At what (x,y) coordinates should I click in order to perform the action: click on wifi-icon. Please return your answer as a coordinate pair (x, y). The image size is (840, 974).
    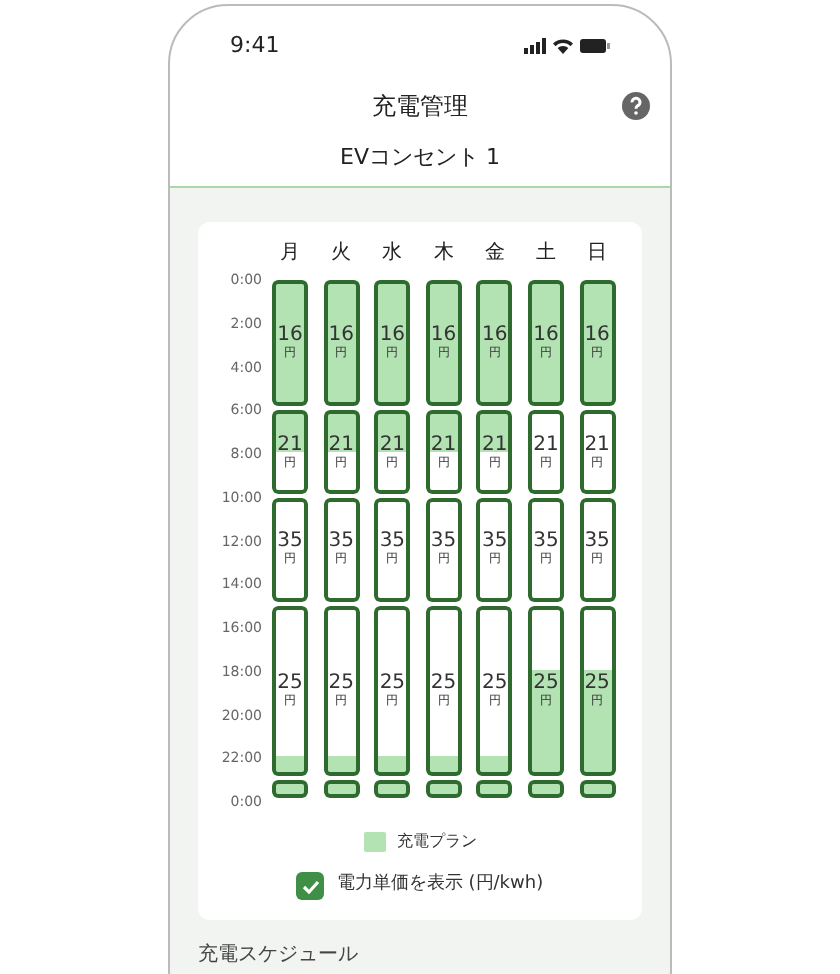
    Looking at the image, I should click on (563, 46).